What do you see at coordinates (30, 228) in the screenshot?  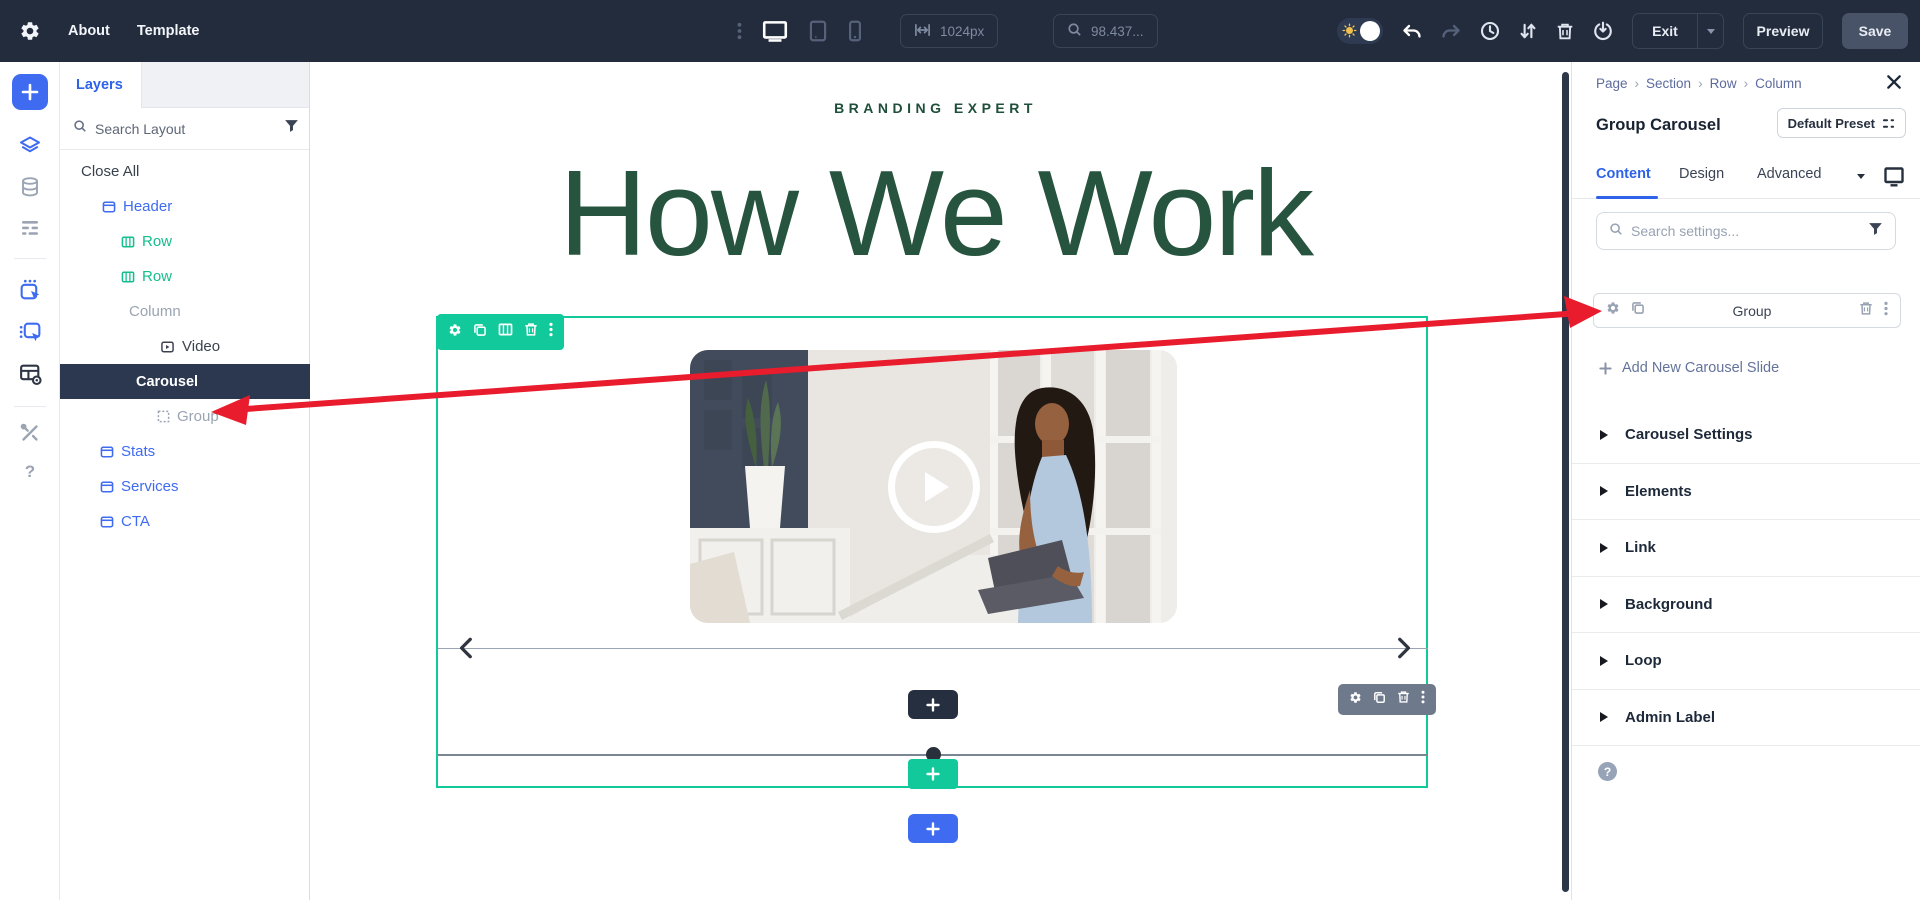 I see `fields-list-icon` at bounding box center [30, 228].